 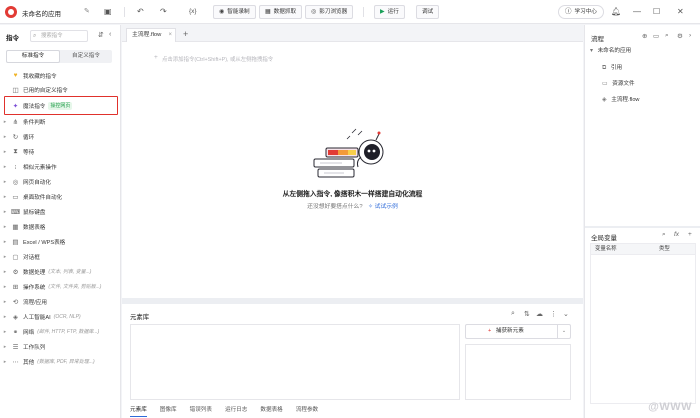 What do you see at coordinates (527, 314) in the screenshot?
I see `import-icon: ⇅` at bounding box center [527, 314].